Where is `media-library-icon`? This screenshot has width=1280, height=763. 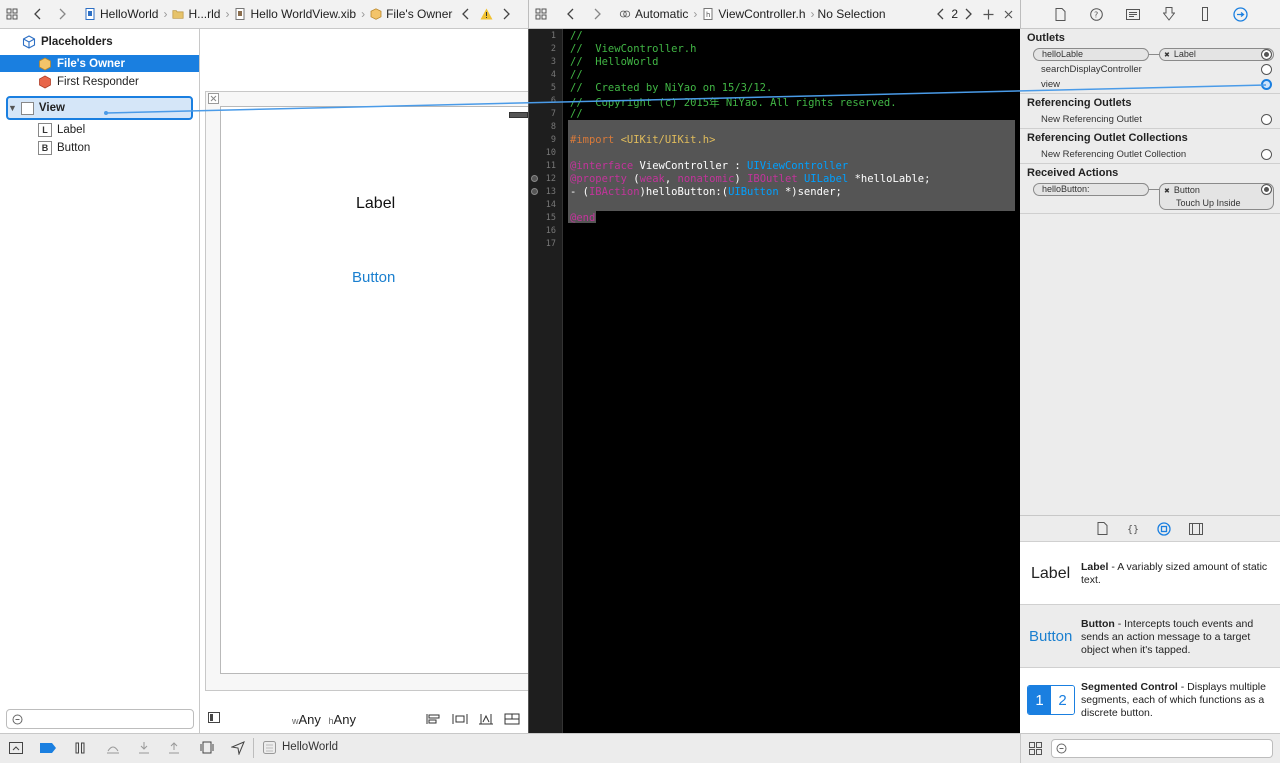
media-library-icon is located at coordinates (1196, 528).